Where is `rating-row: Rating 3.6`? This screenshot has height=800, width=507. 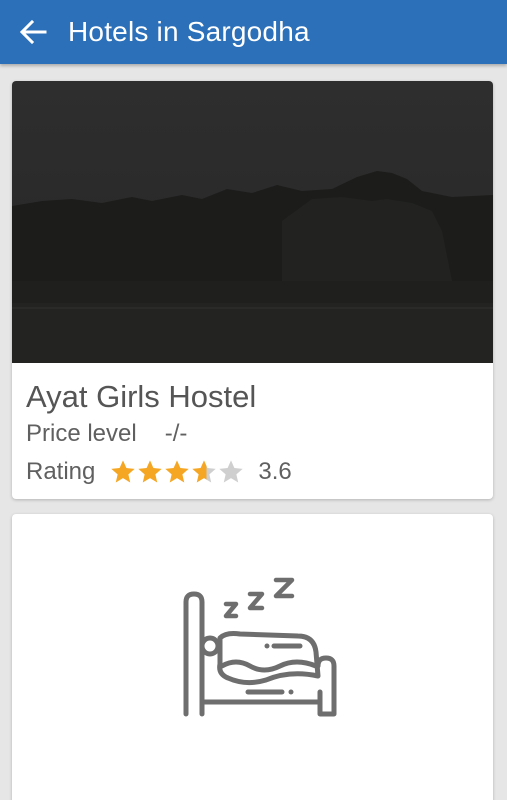
rating-row: Rating 3.6 is located at coordinates (252, 472).